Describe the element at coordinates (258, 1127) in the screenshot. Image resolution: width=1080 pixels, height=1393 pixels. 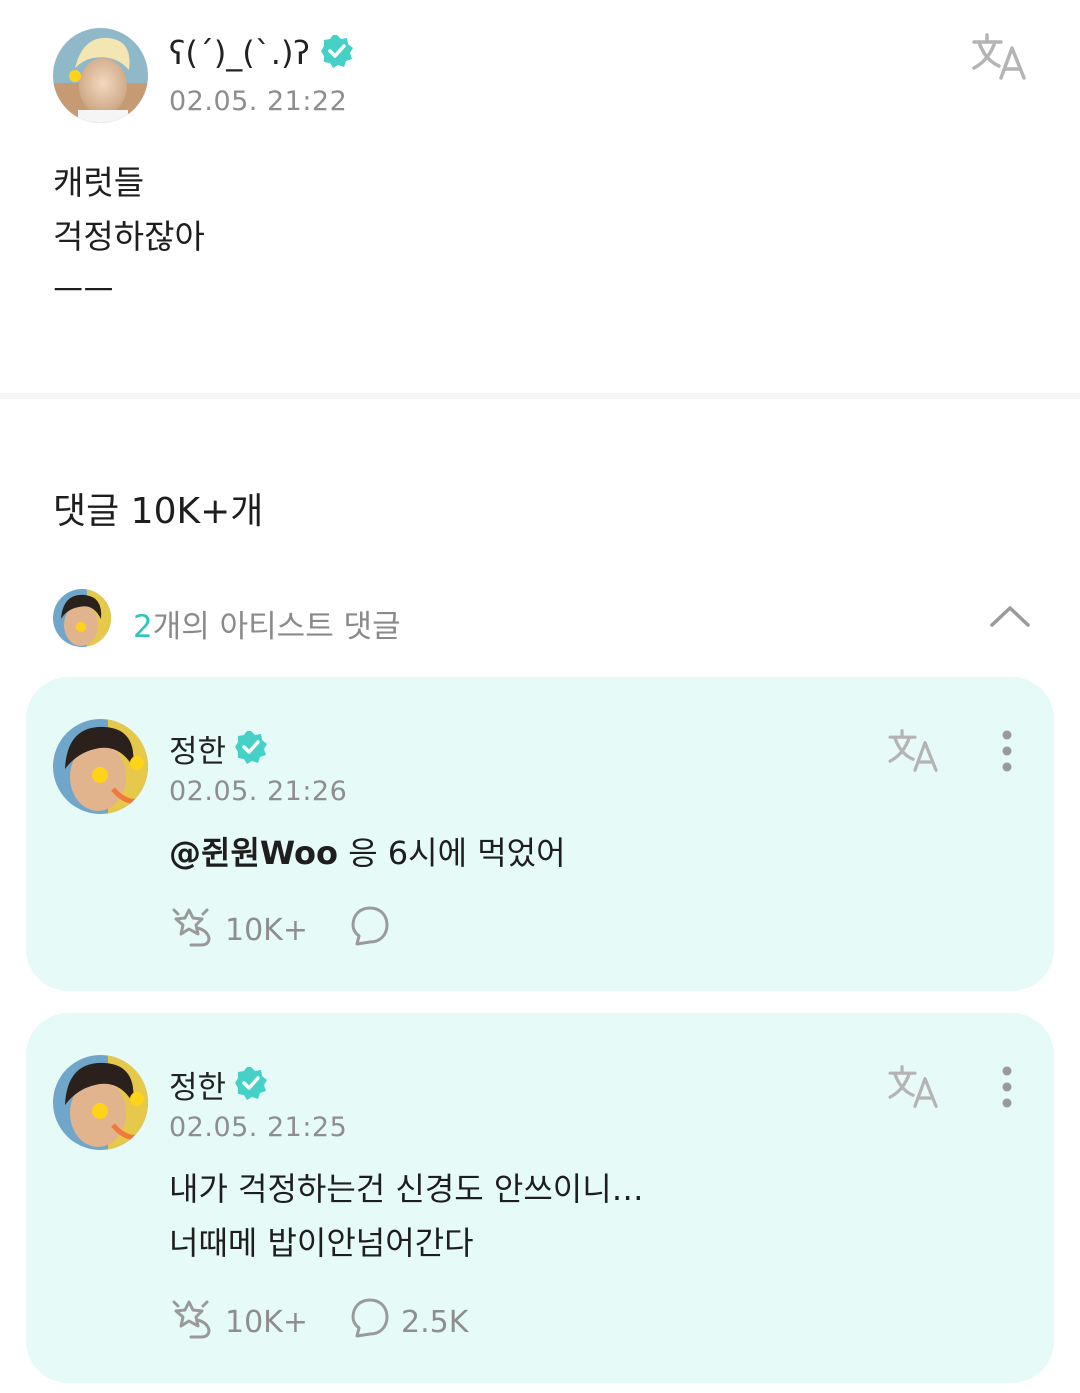
I see `comment-timestamp: 02.05. 21:25` at that location.